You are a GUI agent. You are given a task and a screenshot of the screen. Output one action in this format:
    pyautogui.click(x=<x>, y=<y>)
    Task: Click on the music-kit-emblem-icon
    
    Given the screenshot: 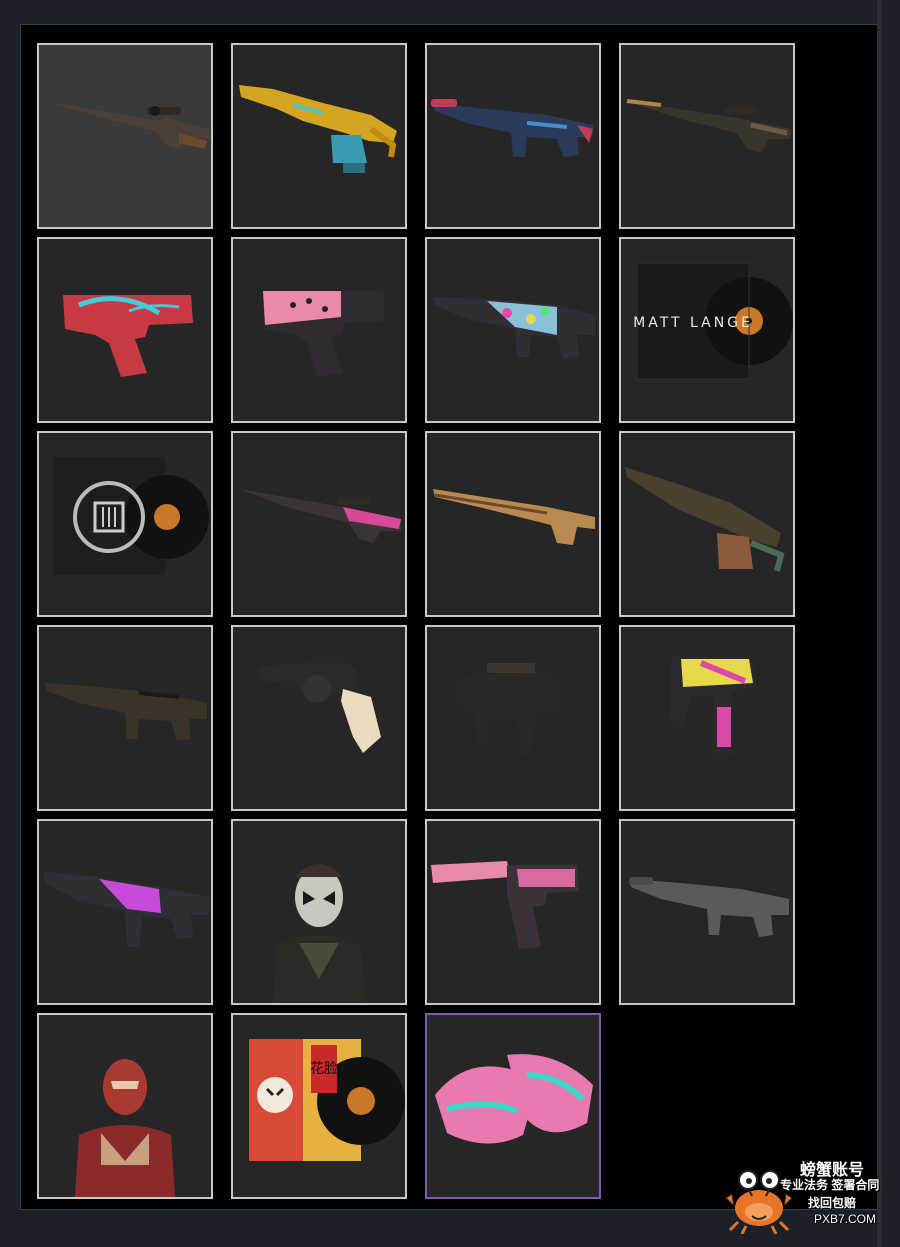 What is the action you would take?
    pyautogui.click(x=131, y=516)
    